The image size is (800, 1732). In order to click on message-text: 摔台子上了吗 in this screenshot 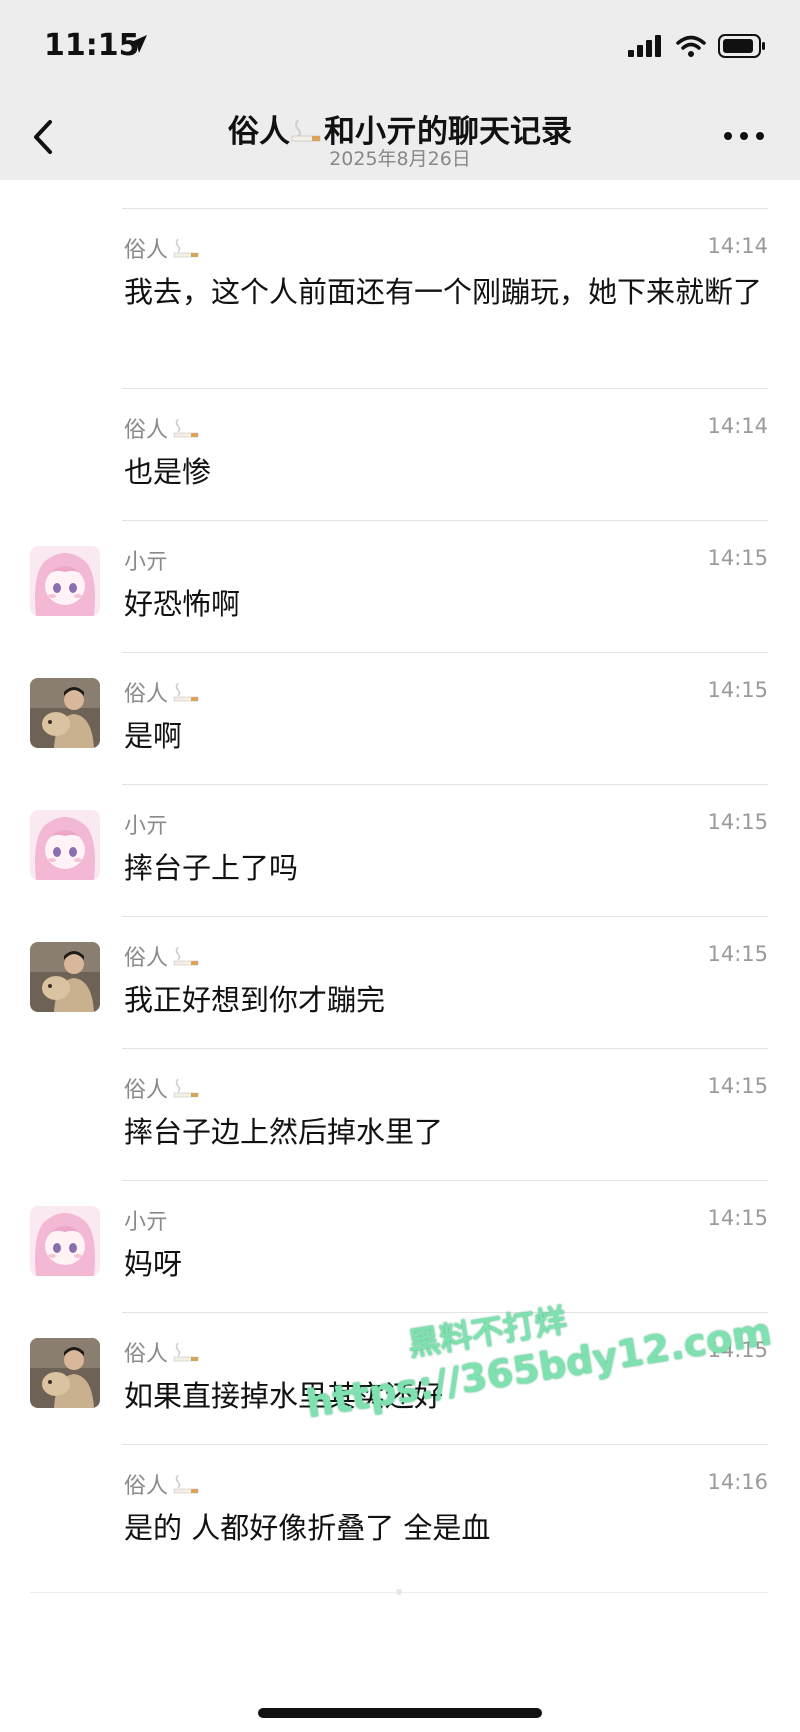, I will do `click(211, 868)`.